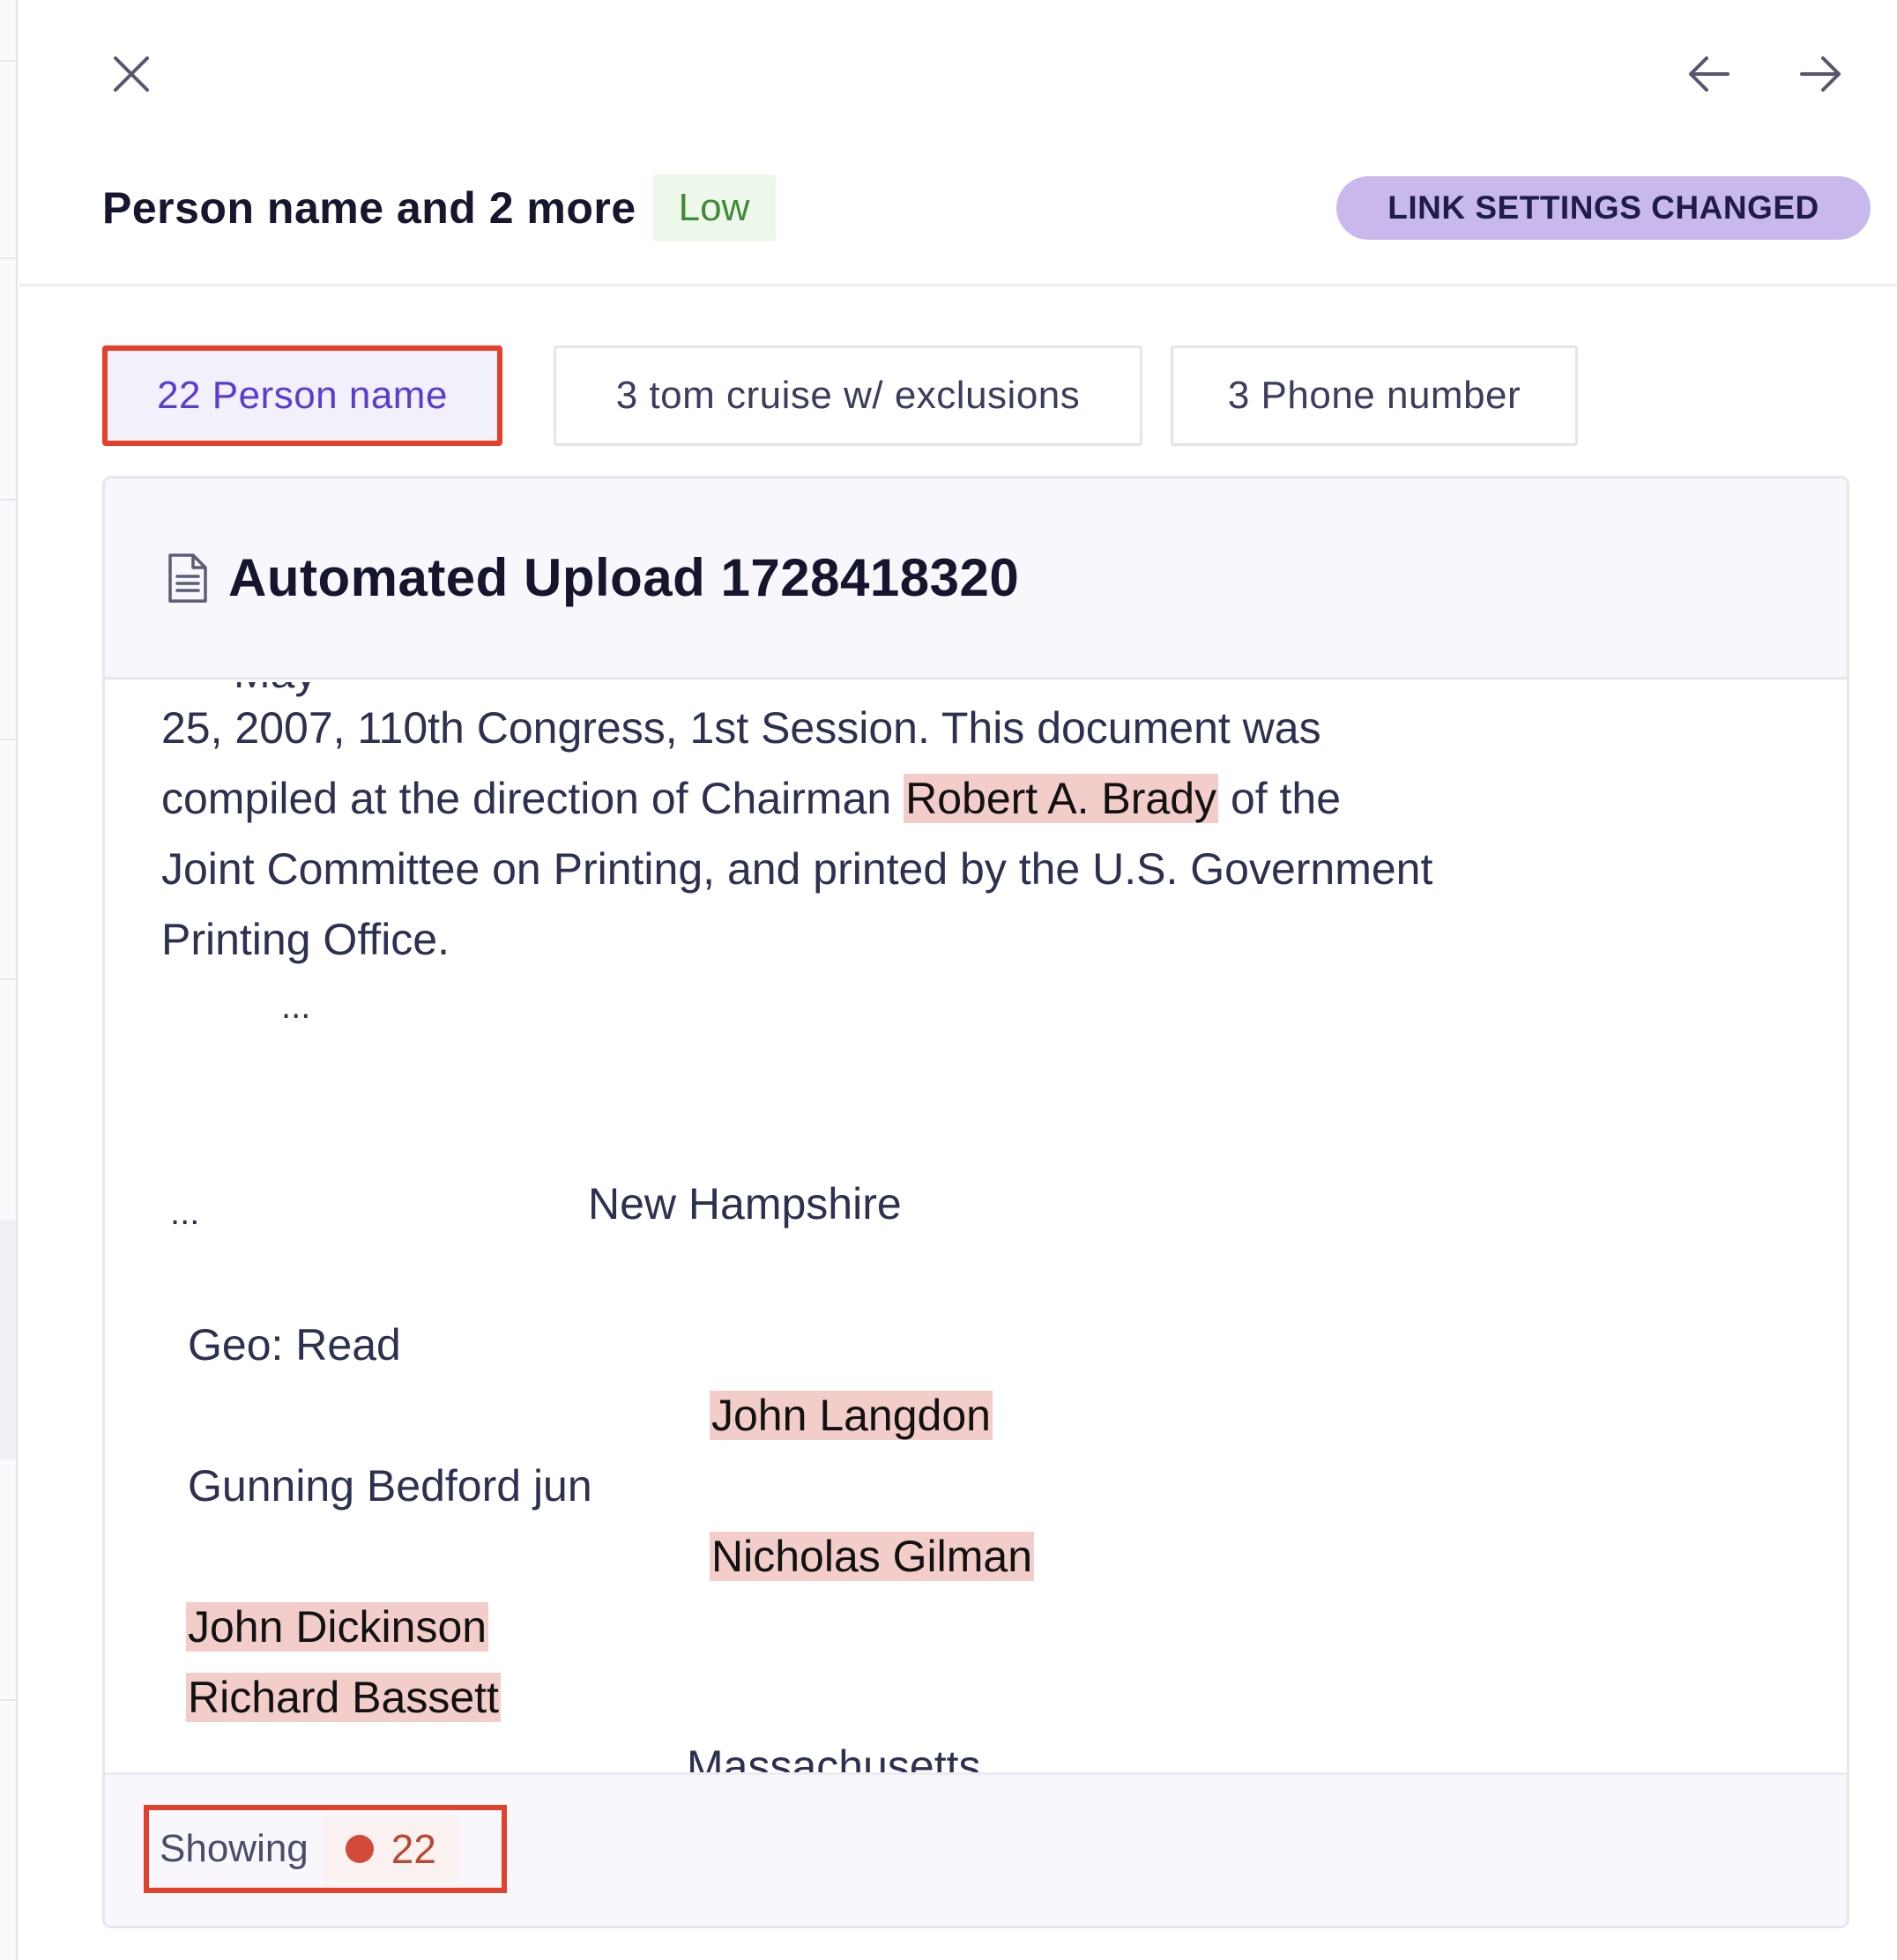 This screenshot has width=1897, height=1960. I want to click on incident-header: Person name and 2 more Low, so click(439, 208).